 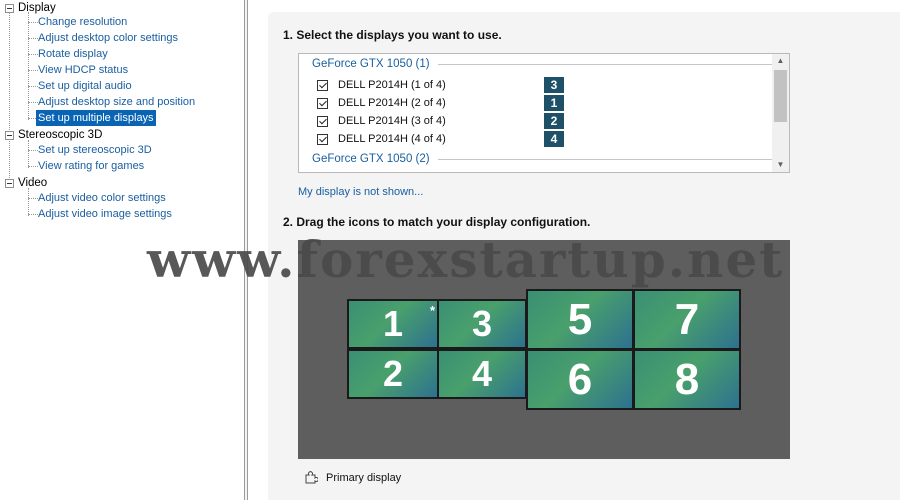 I want to click on tree-item-video-color: Adjust video color settings, so click(x=102, y=198).